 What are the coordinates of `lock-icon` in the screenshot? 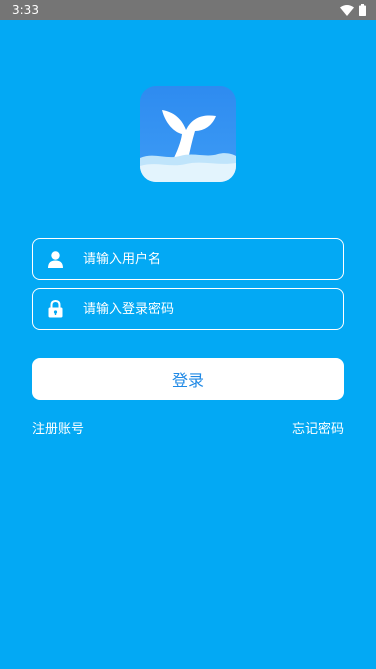 It's located at (55, 309).